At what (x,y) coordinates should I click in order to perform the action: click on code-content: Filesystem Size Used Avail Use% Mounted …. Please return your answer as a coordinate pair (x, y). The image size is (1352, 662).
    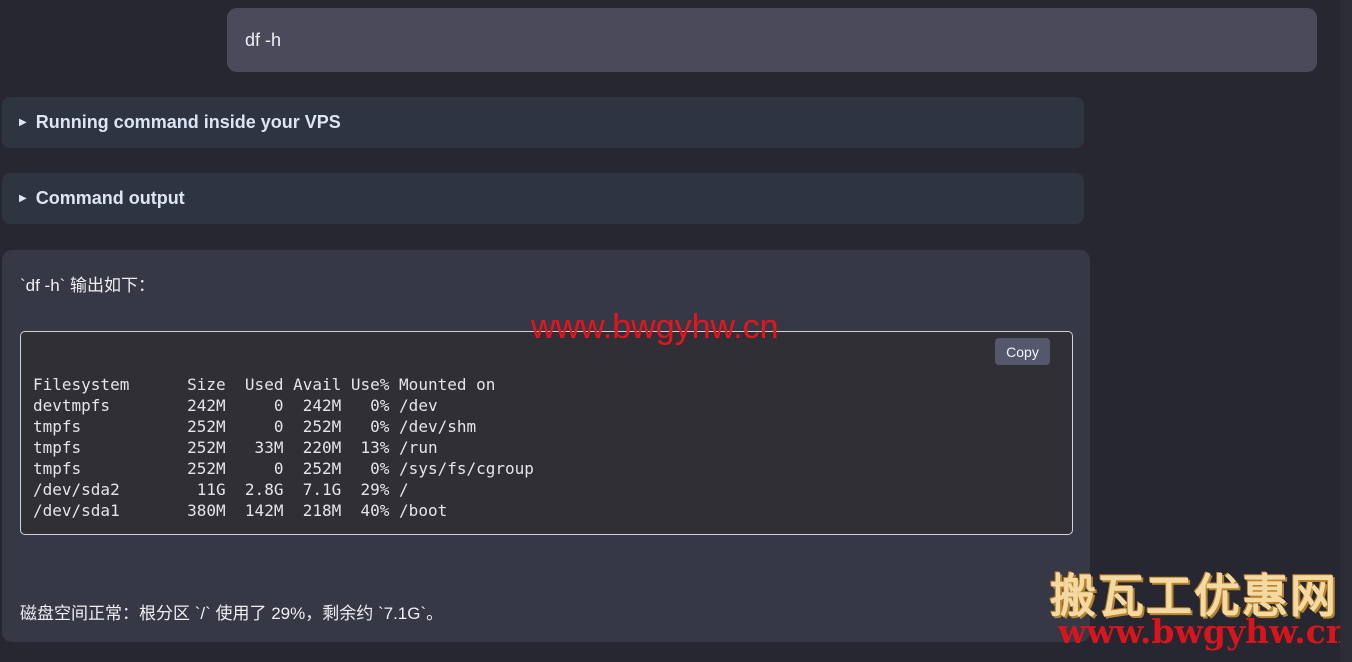
    Looking at the image, I should click on (283, 447).